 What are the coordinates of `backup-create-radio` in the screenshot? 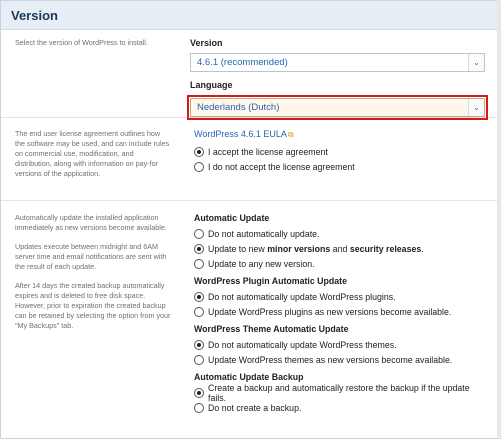 It's located at (199, 392).